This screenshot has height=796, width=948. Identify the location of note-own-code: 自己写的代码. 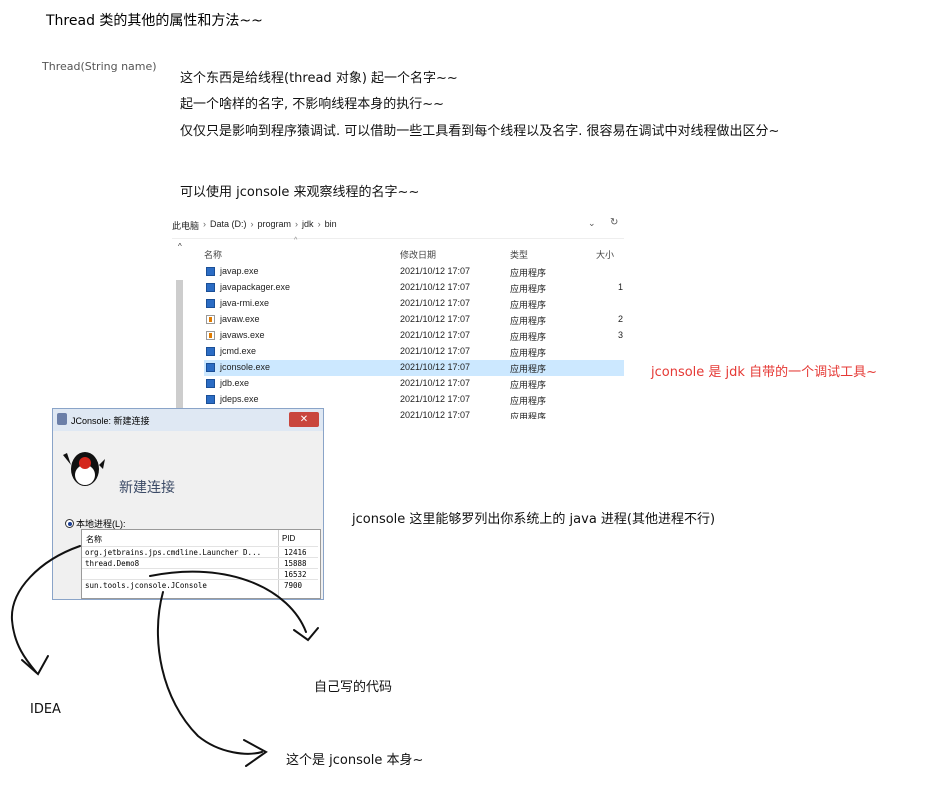
(353, 687).